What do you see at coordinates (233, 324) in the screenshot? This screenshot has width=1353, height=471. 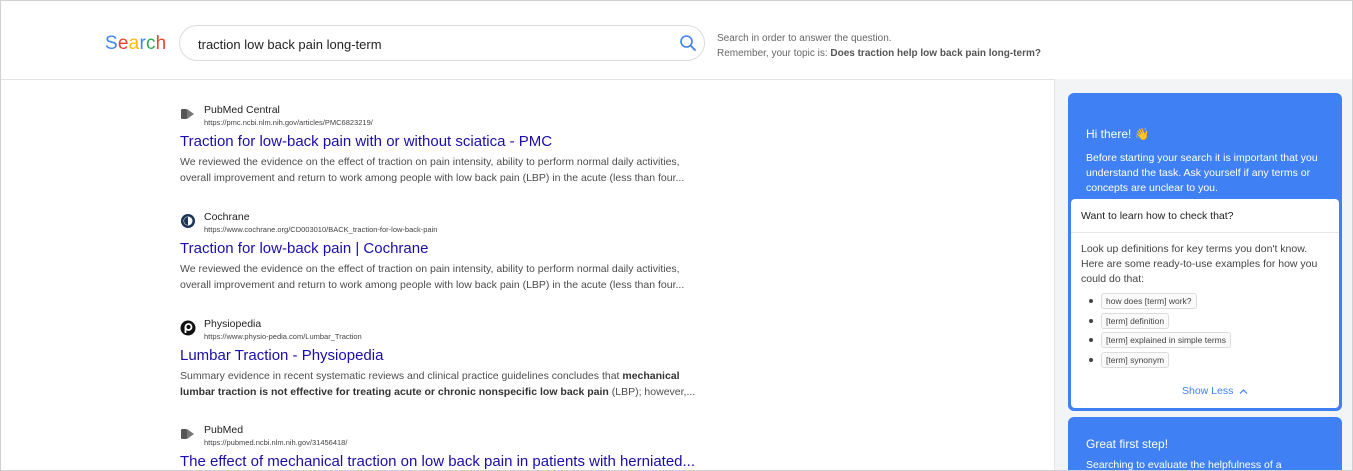 I see `source-name: Physiopedia` at bounding box center [233, 324].